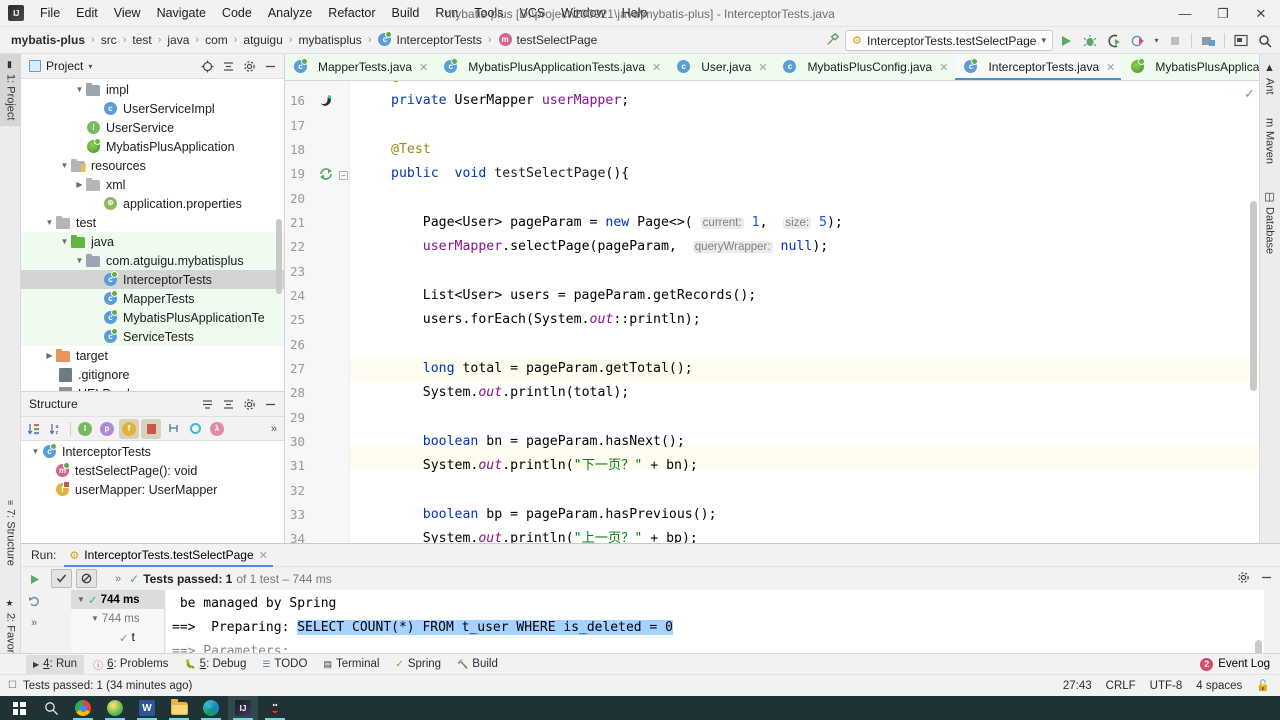 This screenshot has height=720, width=1280. What do you see at coordinates (152, 355) in the screenshot?
I see `tree-item-target: ▶ target` at bounding box center [152, 355].